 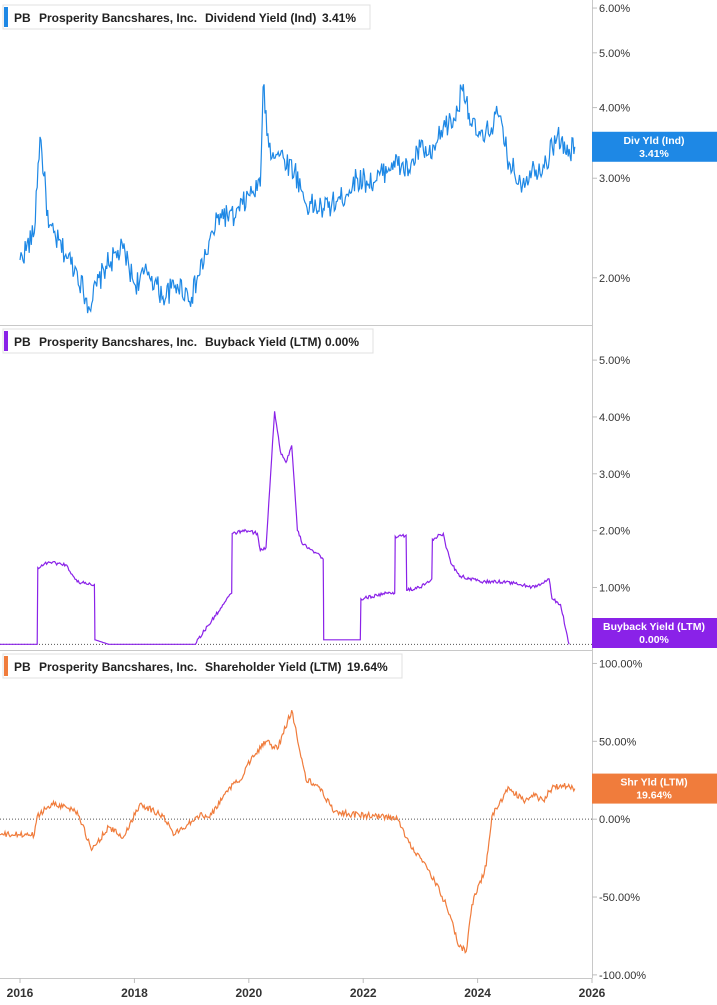 What do you see at coordinates (614, 588) in the screenshot?
I see `y-tick-label: 1.00%` at bounding box center [614, 588].